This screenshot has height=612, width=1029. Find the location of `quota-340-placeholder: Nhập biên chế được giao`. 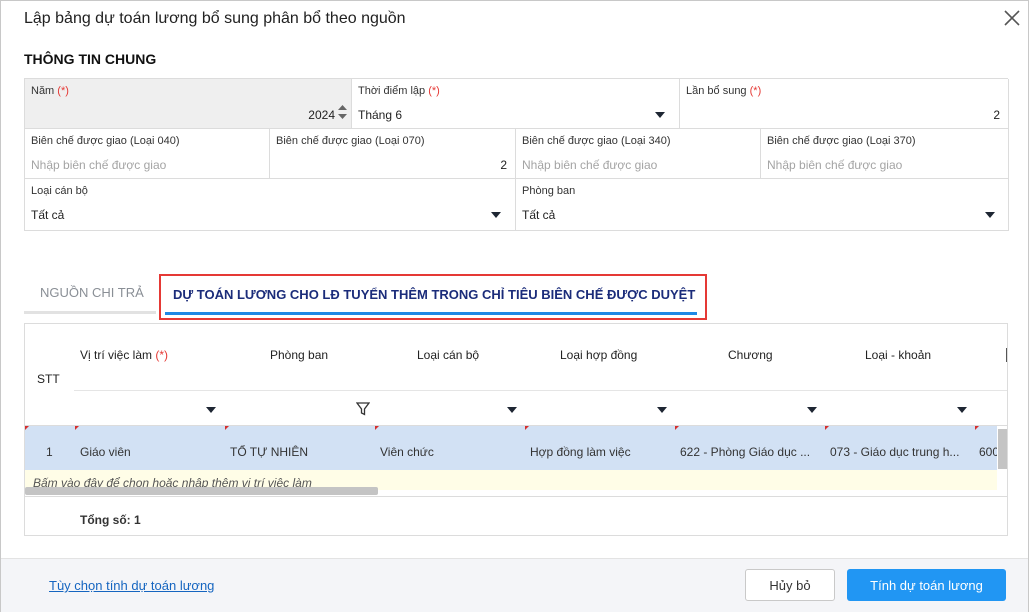

quota-340-placeholder: Nhập biên chế được giao is located at coordinates (589, 165).